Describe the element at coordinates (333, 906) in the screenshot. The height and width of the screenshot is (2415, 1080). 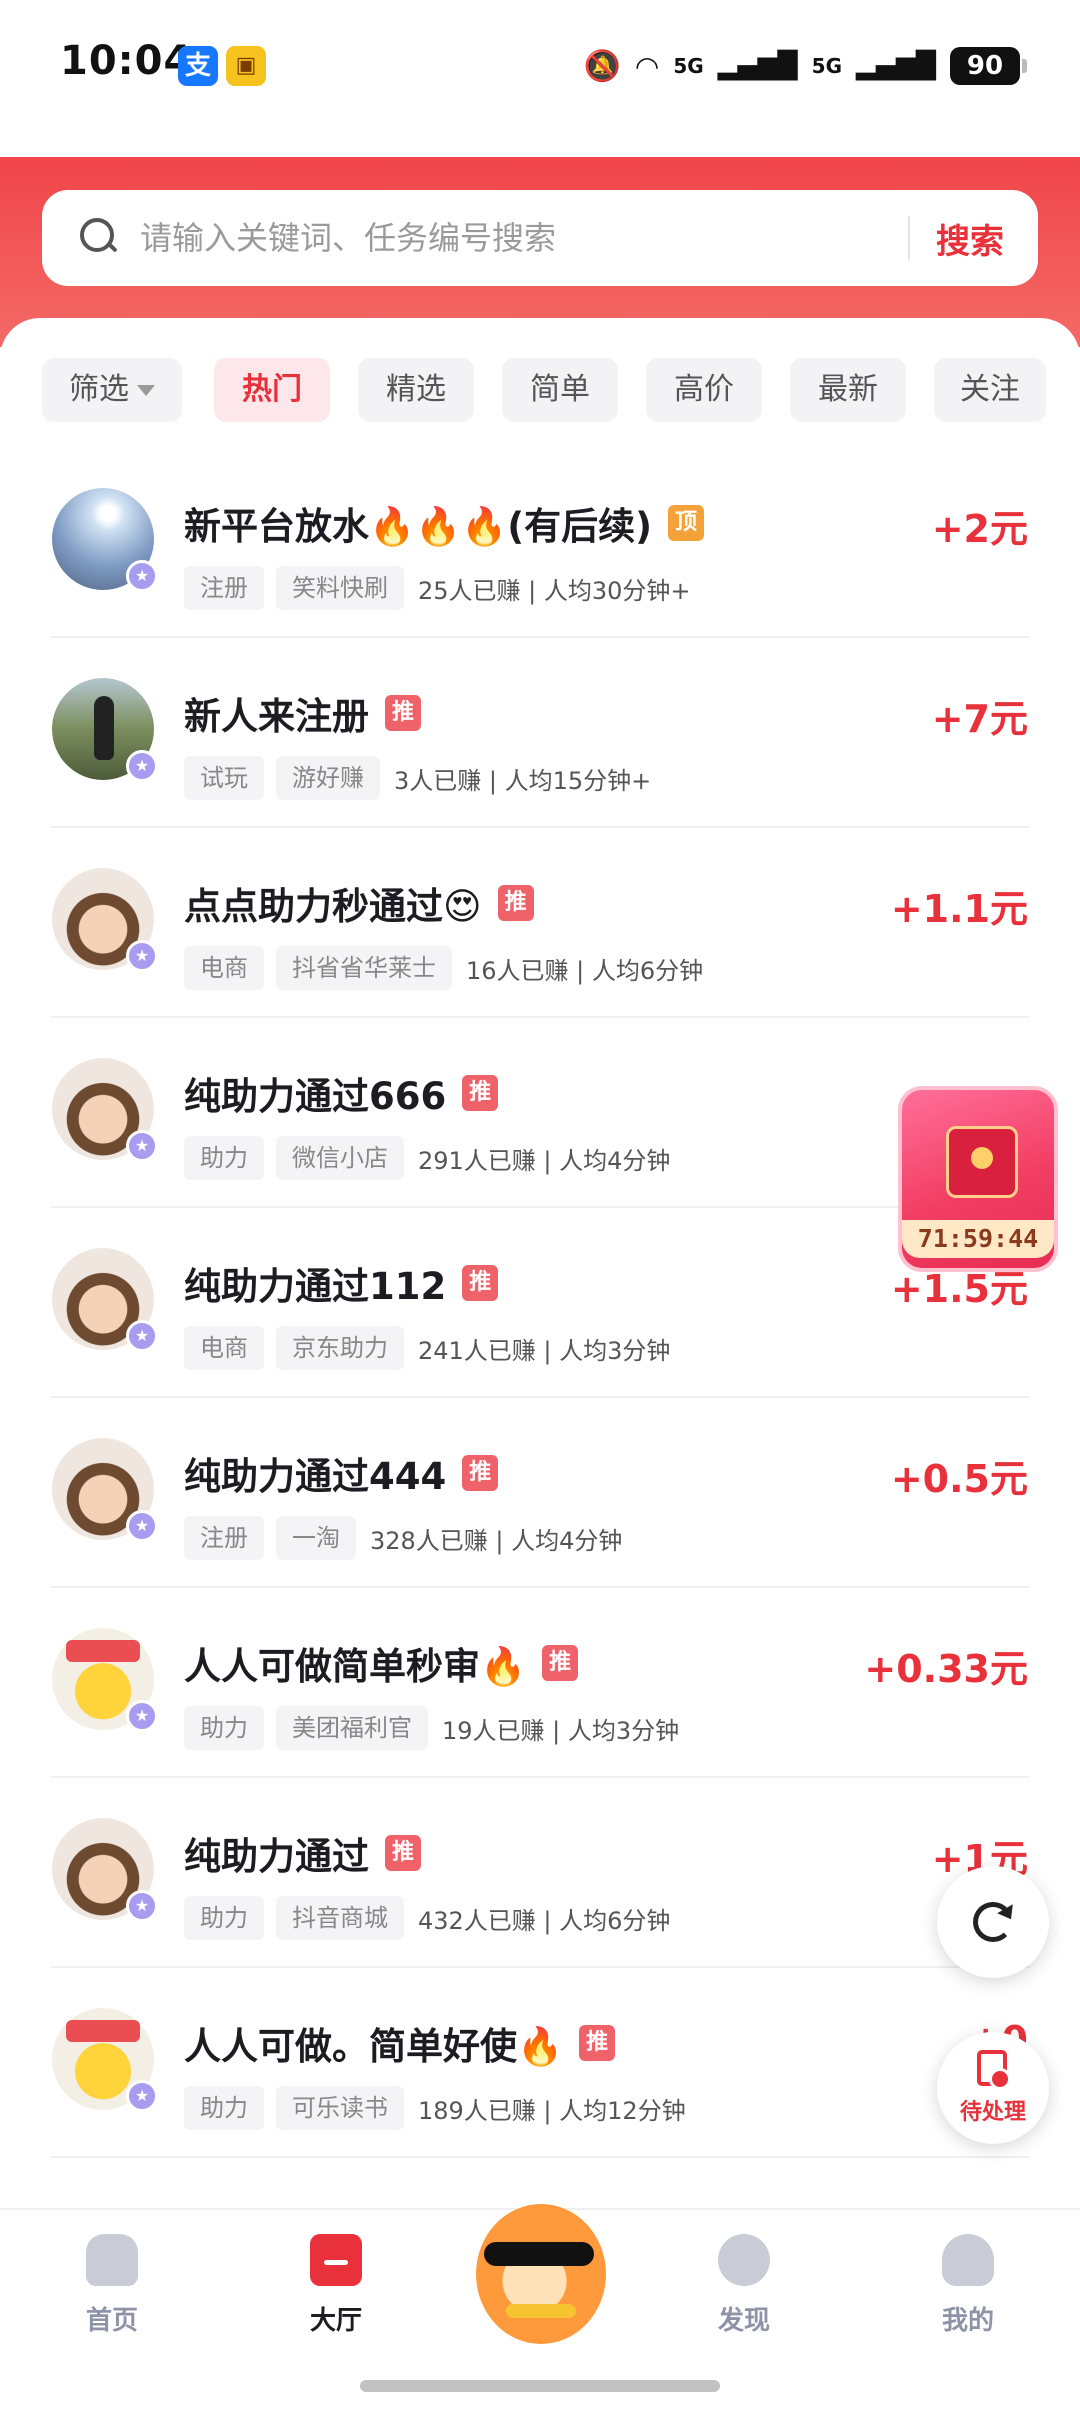
I see `task-title: 点点助力秒通过😍` at that location.